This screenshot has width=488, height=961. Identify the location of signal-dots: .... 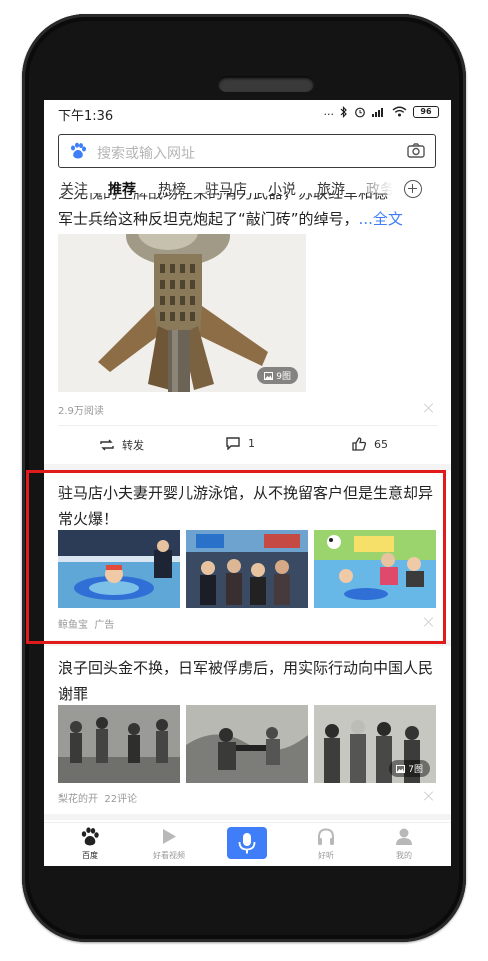
(329, 111).